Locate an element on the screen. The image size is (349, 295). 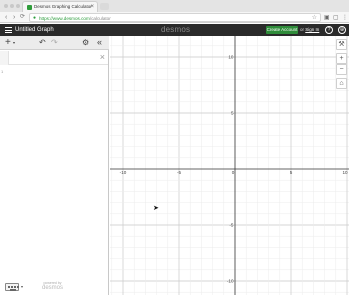
help-icon: ? is located at coordinates (329, 30).